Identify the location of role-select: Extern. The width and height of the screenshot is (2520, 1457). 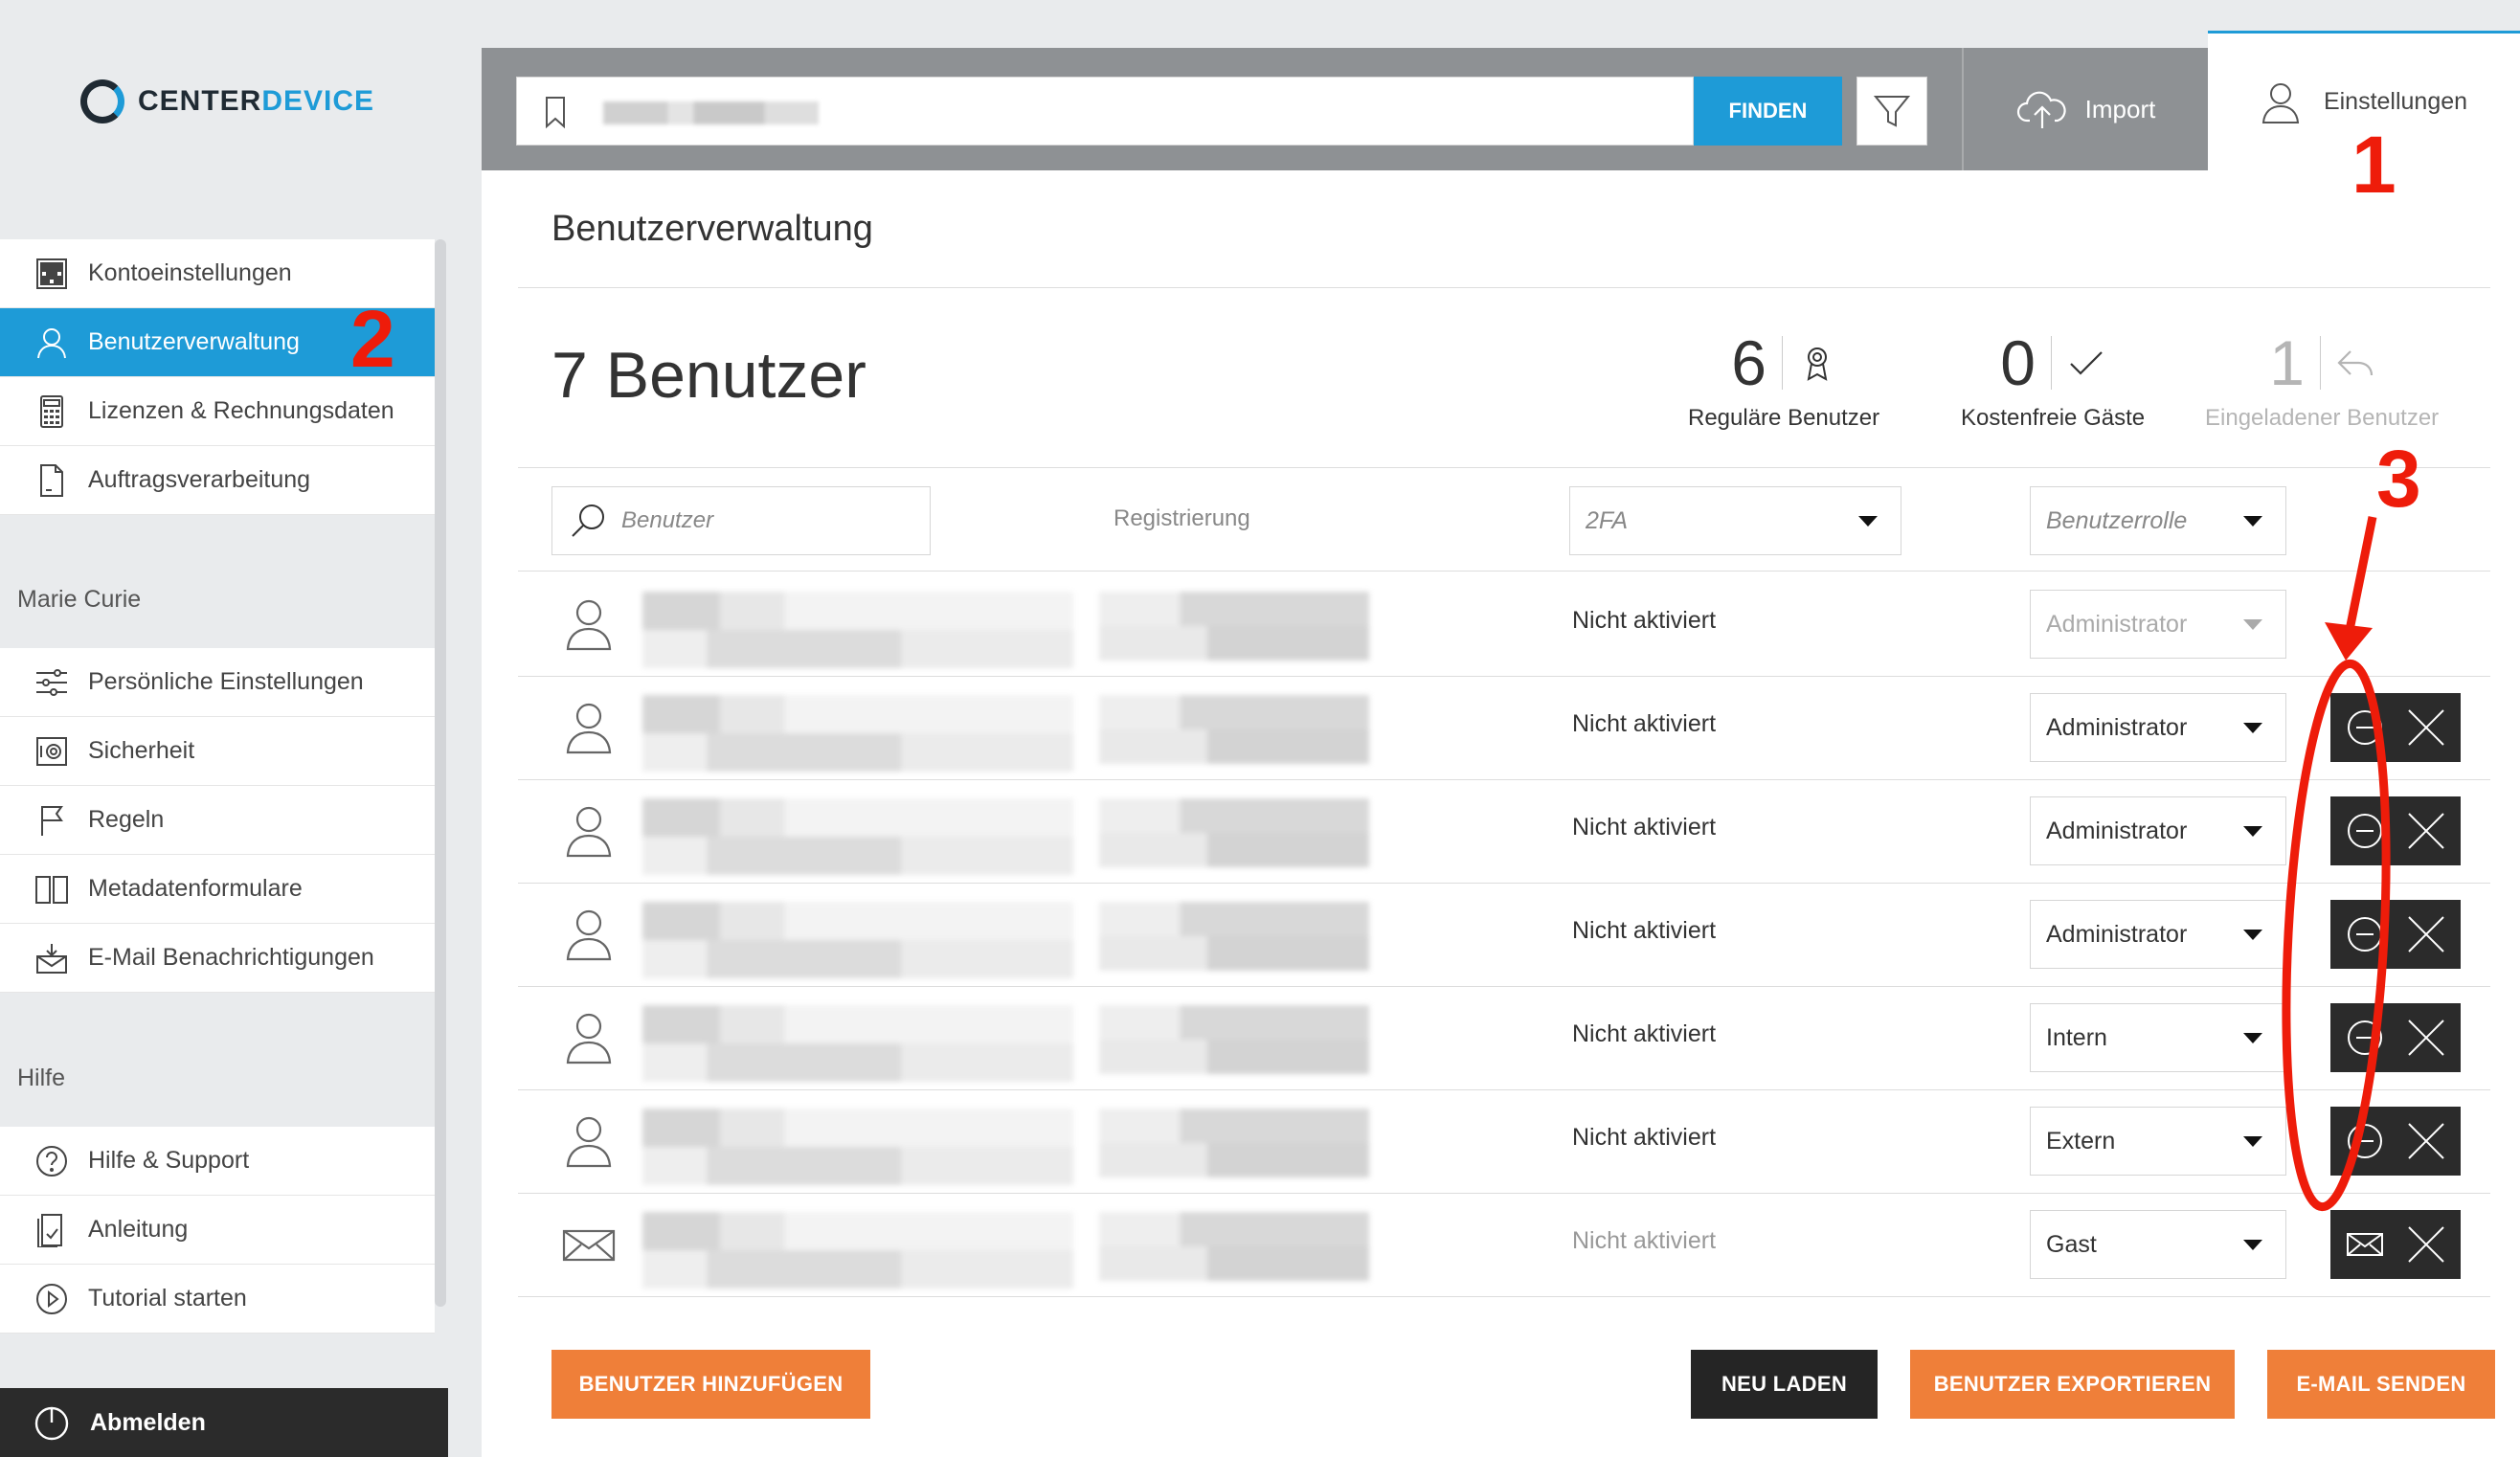
(2158, 1141).